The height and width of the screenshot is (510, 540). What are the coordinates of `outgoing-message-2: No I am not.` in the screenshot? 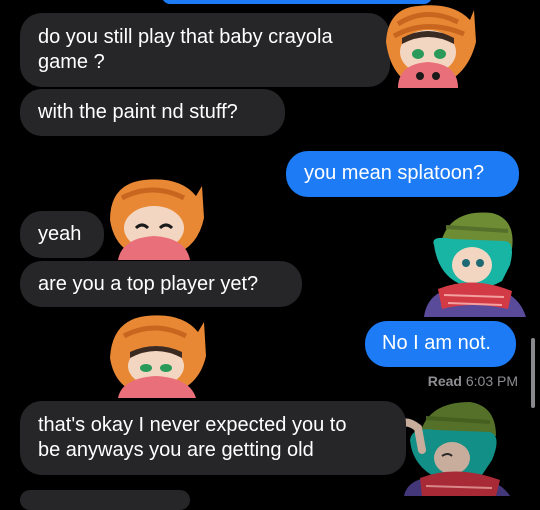 It's located at (440, 344).